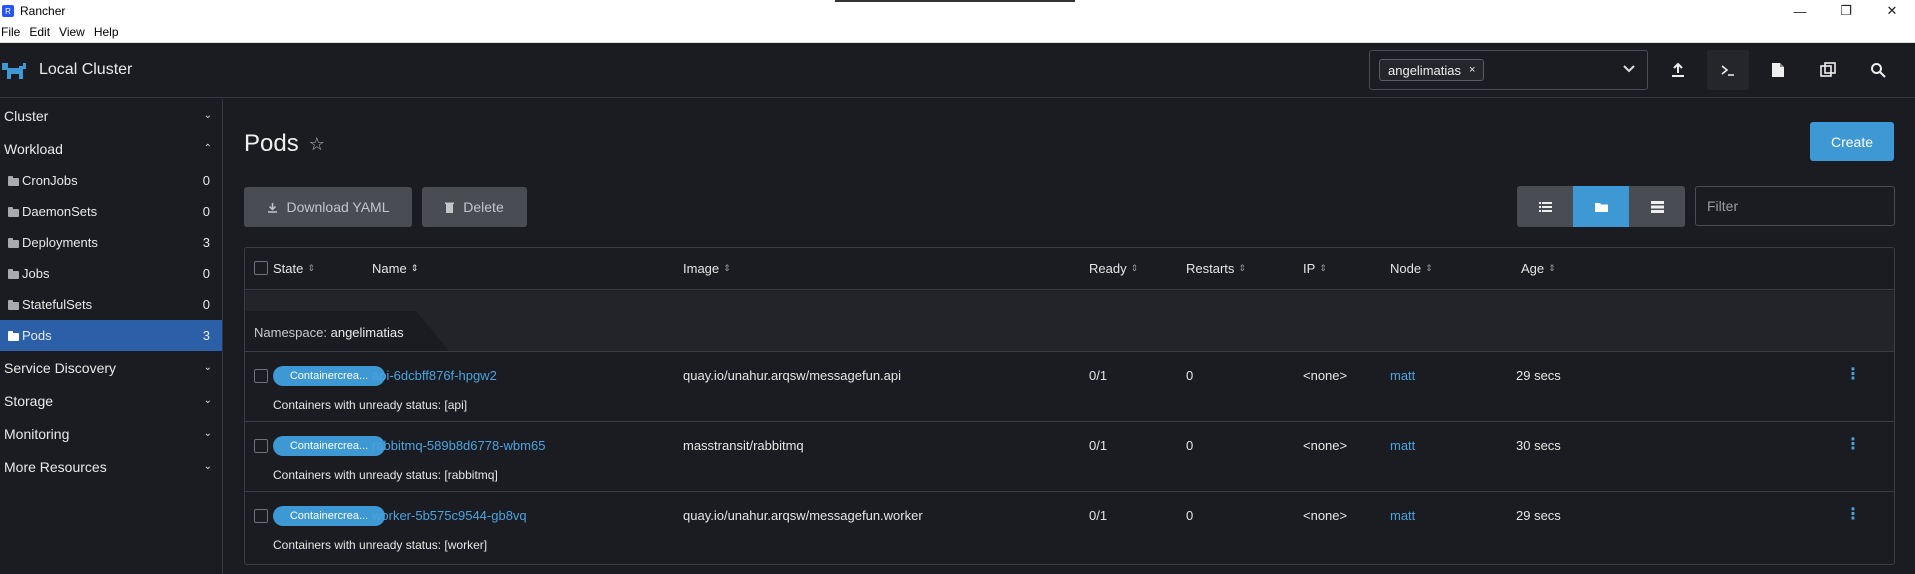  I want to click on pod-ip: <none>, so click(1325, 445).